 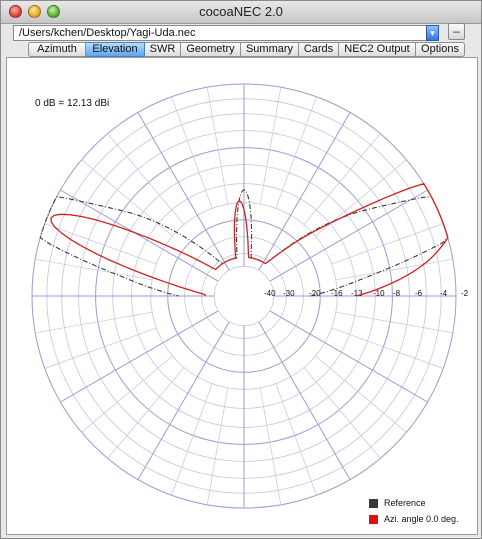 I want to click on window-title: cocoaNEC 2.0, so click(x=241, y=11).